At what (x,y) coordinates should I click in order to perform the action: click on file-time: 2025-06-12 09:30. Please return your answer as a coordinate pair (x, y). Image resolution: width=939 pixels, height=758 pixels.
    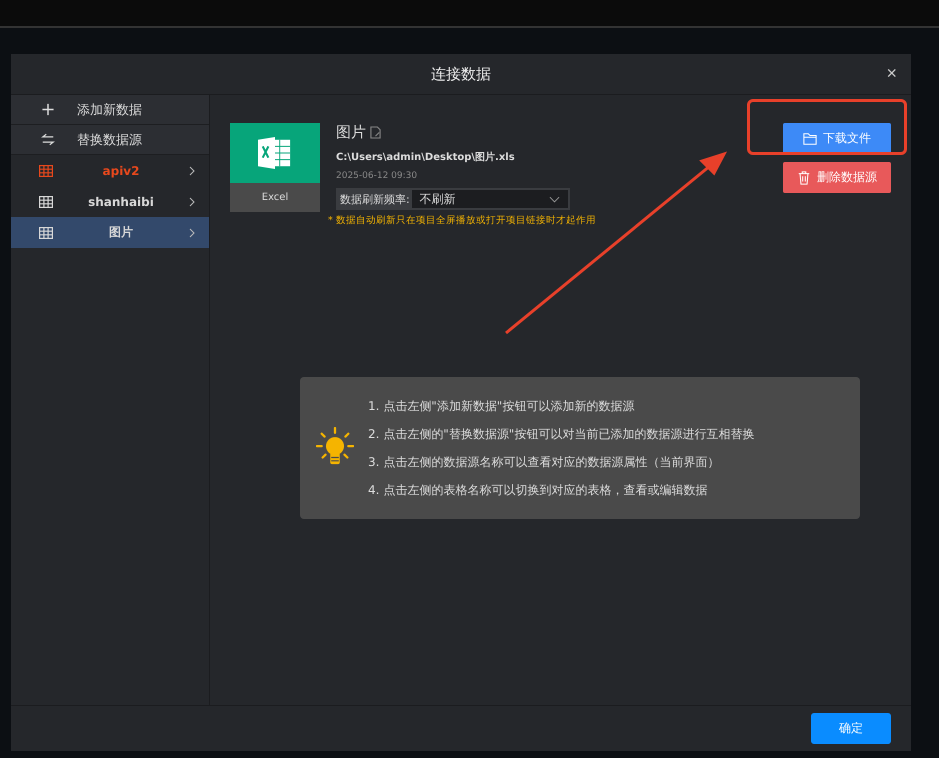
    Looking at the image, I should click on (377, 176).